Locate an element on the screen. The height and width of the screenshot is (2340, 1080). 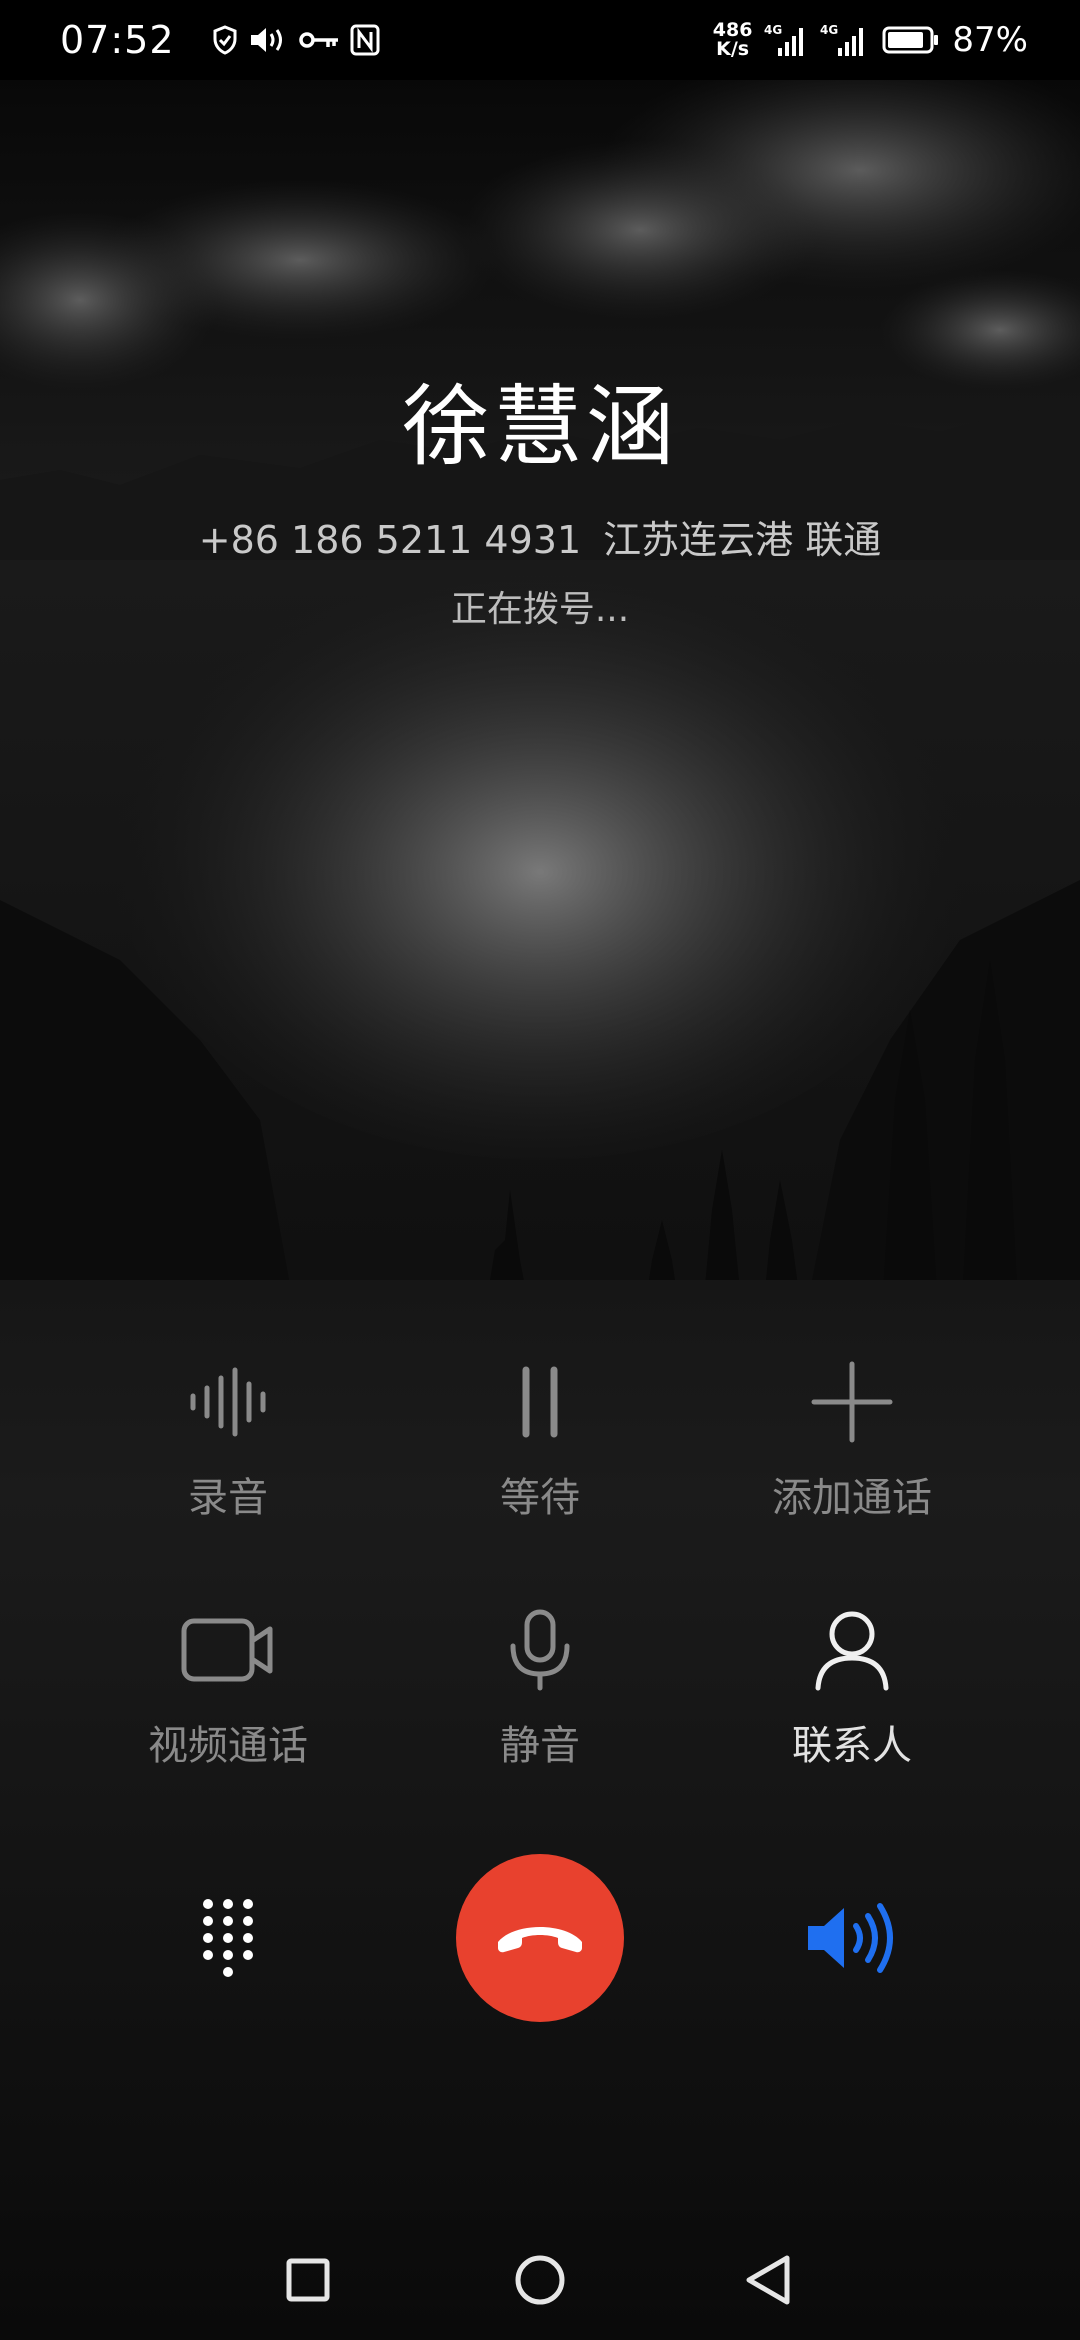
home-button is located at coordinates (540, 2280).